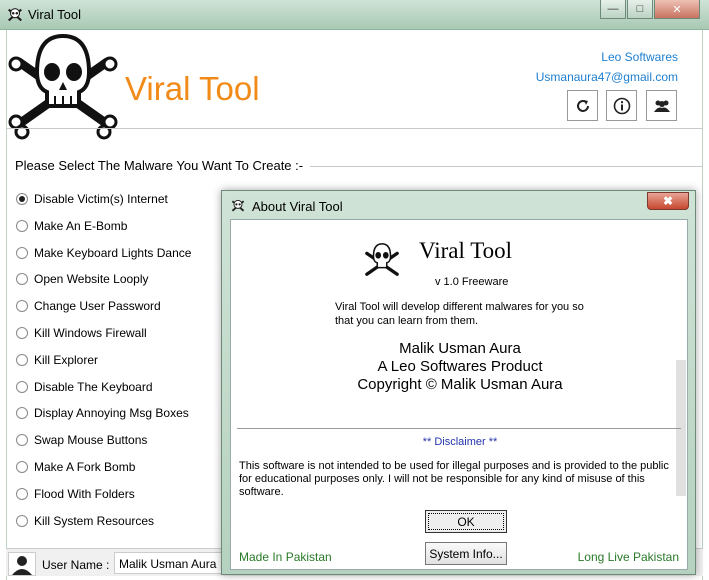 This screenshot has width=709, height=580. What do you see at coordinates (460, 366) in the screenshot?
I see `product-text: A Leo Softwares Product` at bounding box center [460, 366].